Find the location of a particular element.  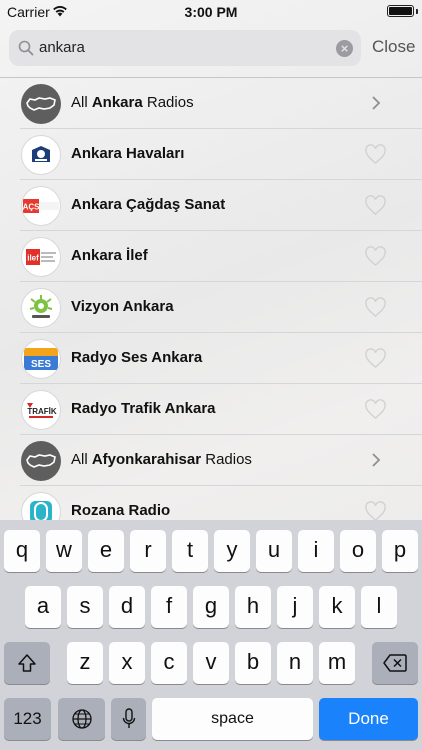

status-bar: Carrier 3:00 PM is located at coordinates (211, 12).